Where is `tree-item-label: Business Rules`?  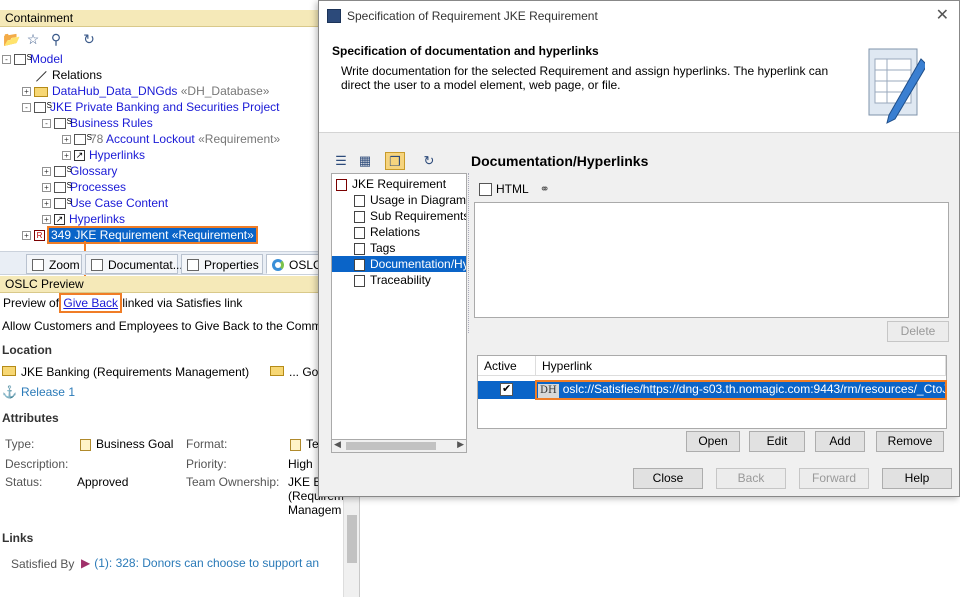 tree-item-label: Business Rules is located at coordinates (111, 123).